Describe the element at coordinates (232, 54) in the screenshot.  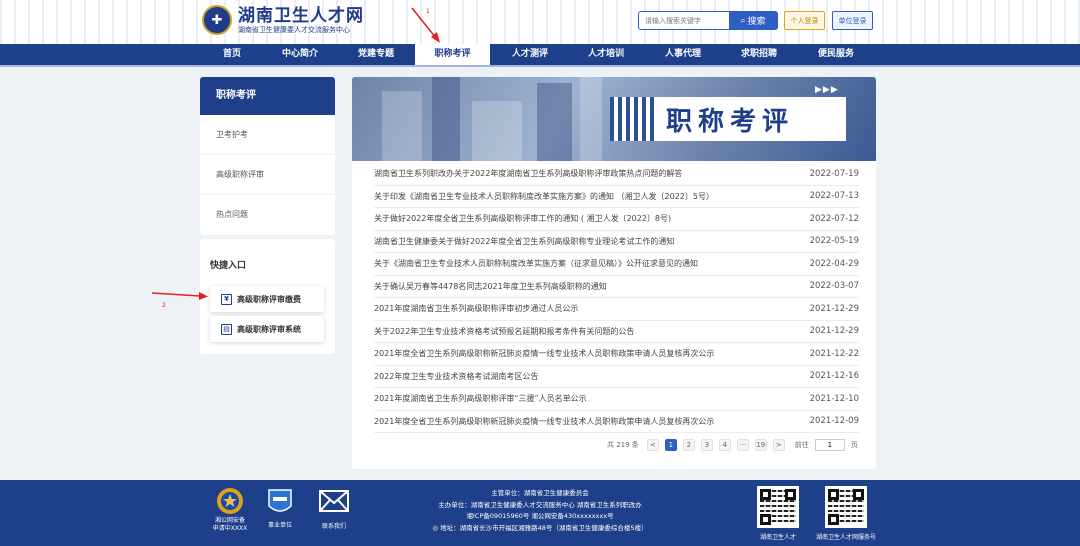
I see `nav-item-home: 首页` at that location.